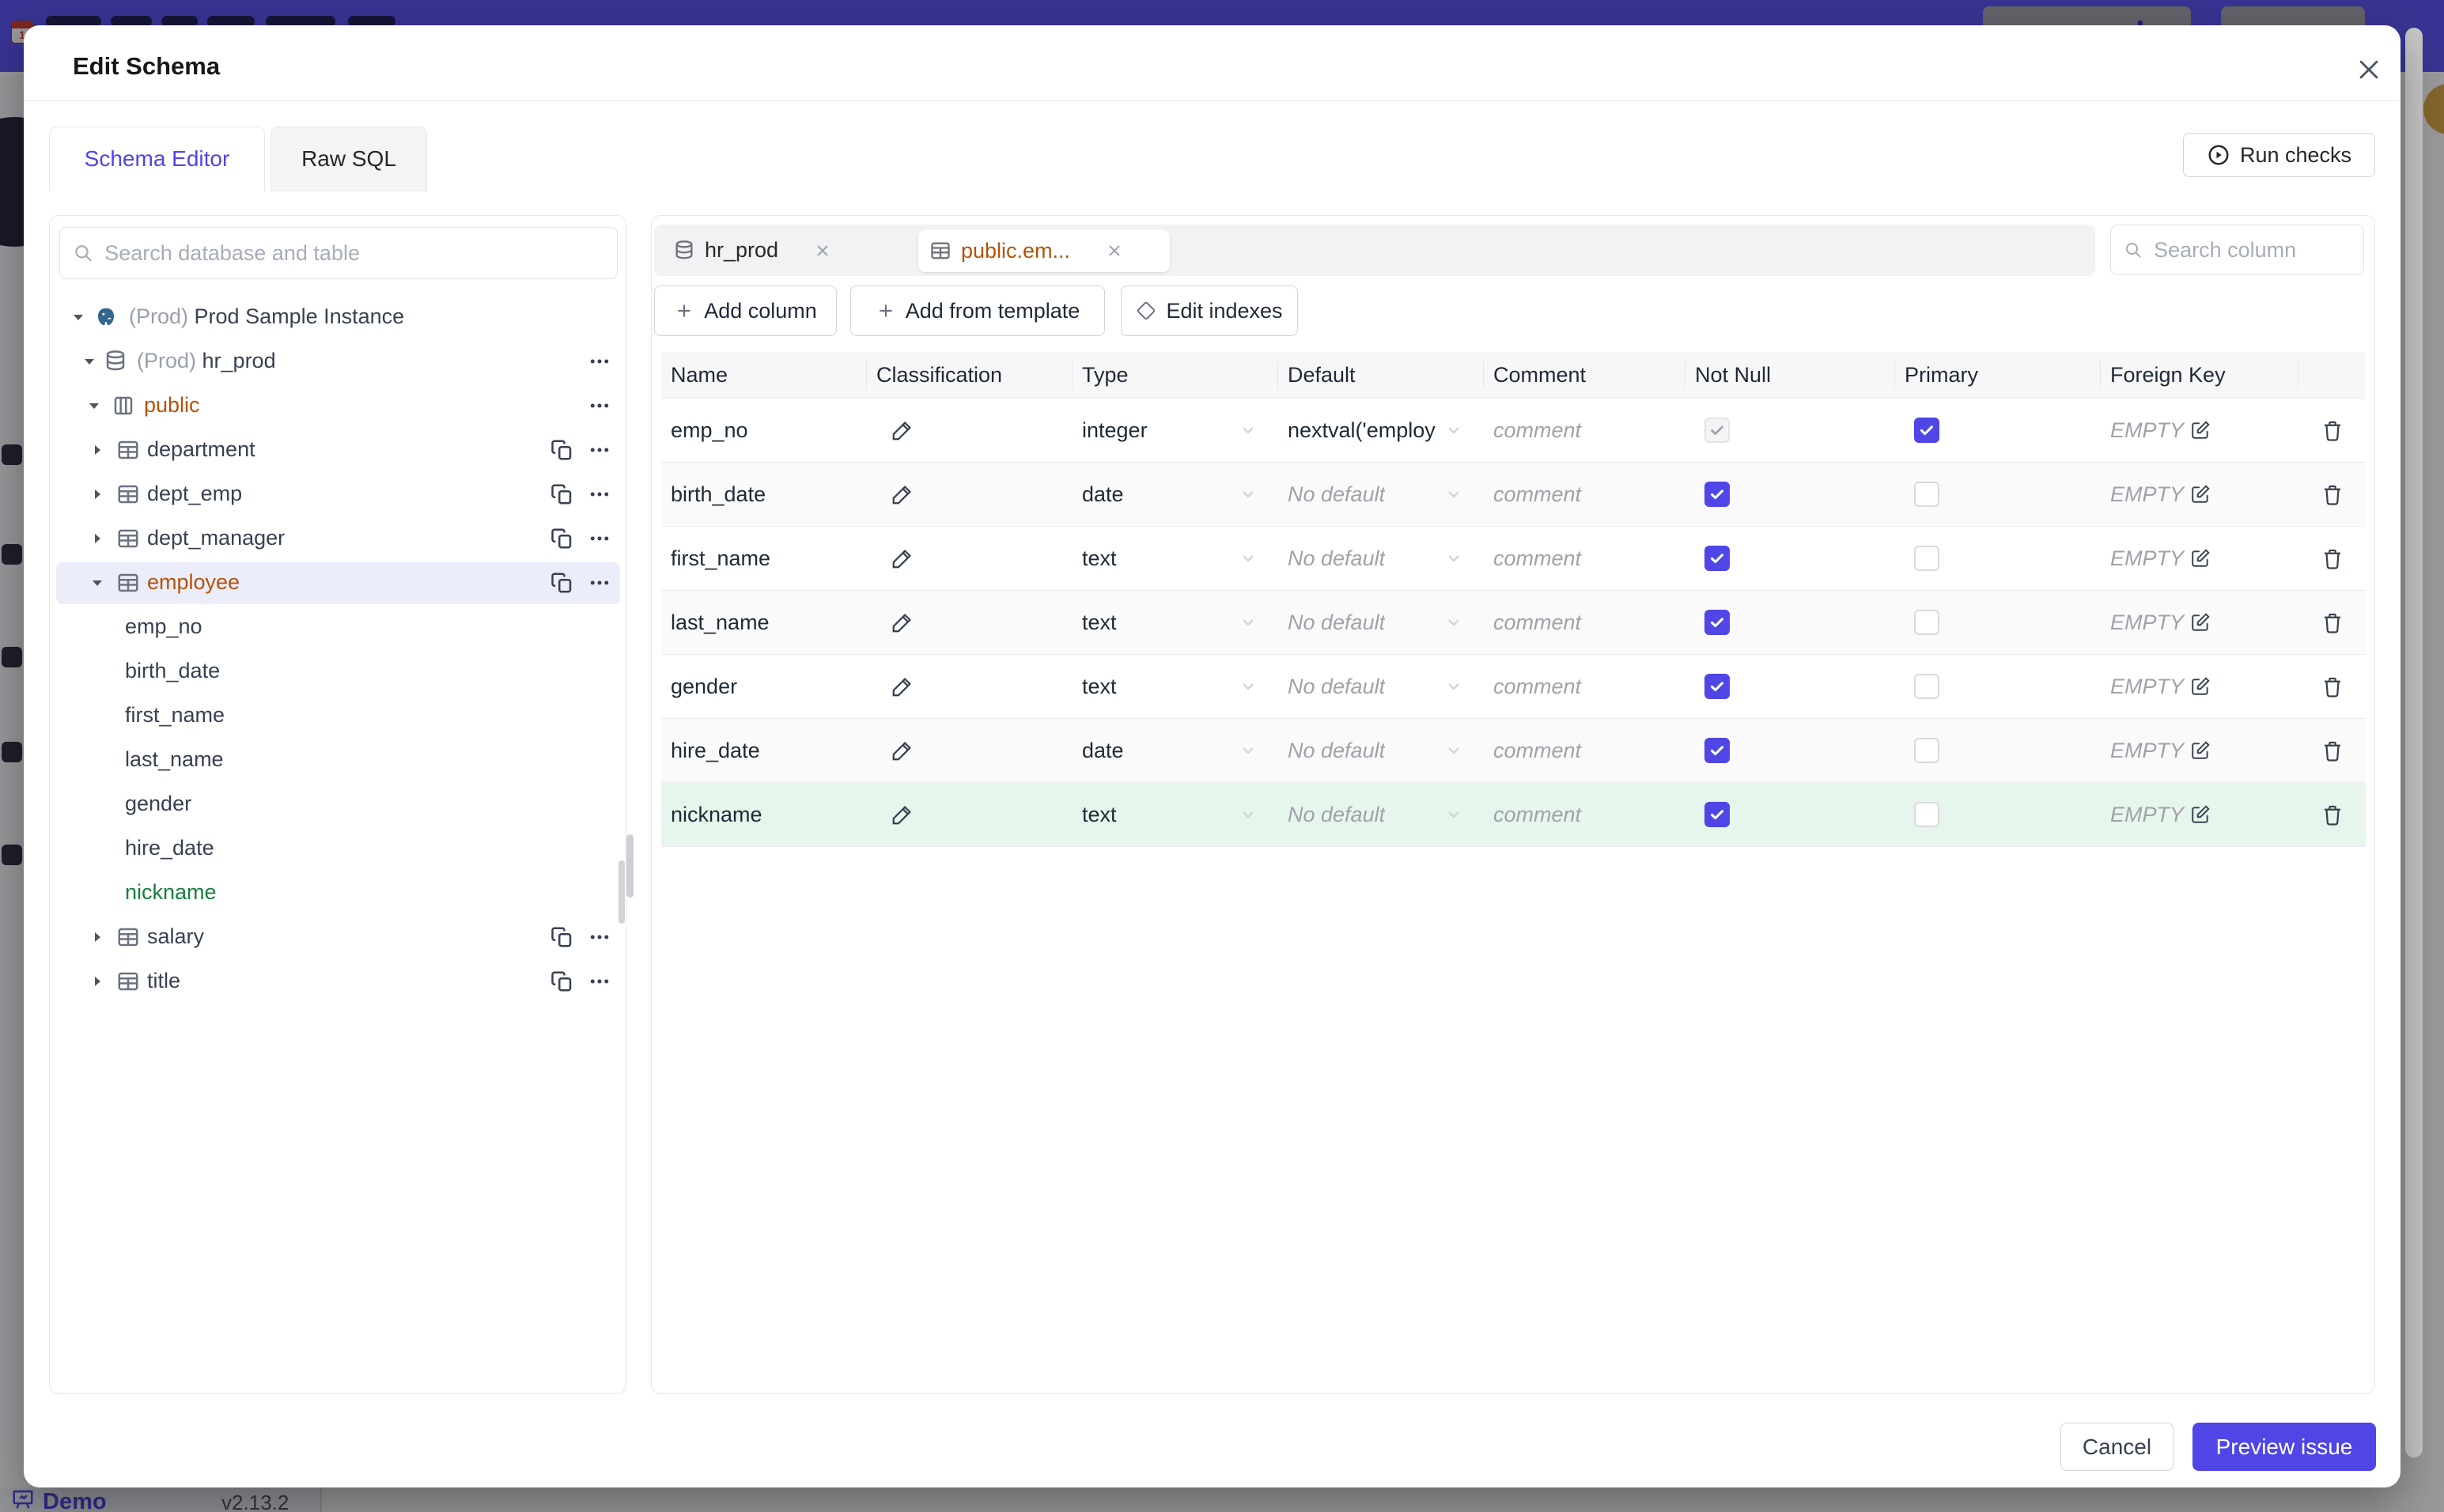 The width and height of the screenshot is (2444, 1512). I want to click on tree-item-emp_no: emp_no, so click(338, 627).